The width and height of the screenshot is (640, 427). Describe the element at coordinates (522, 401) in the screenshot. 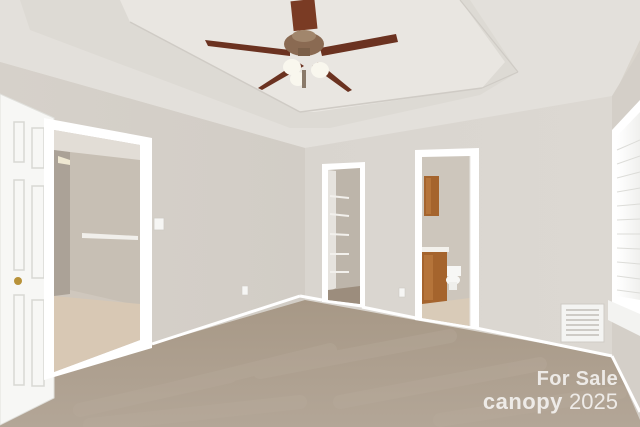

I see `watermark-brand: canopy` at that location.